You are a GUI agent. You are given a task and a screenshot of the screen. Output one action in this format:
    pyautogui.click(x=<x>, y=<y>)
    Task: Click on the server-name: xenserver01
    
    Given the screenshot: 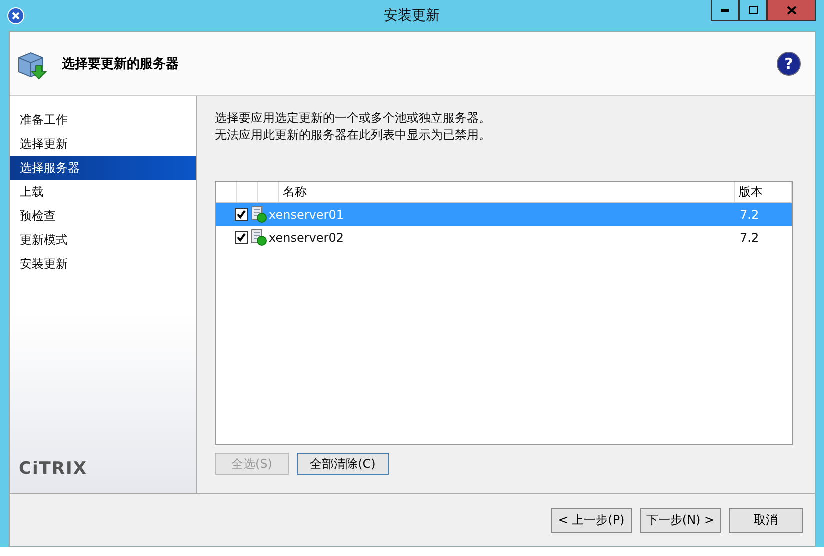 What is the action you would take?
    pyautogui.click(x=306, y=215)
    